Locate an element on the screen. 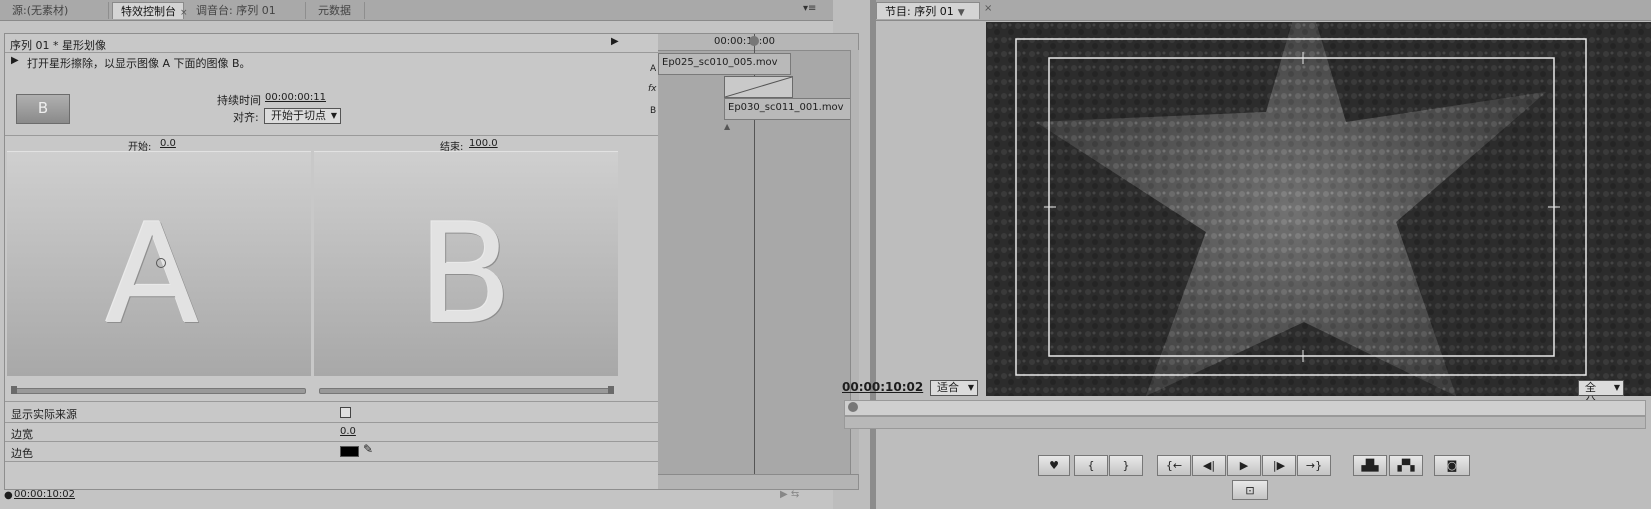 This screenshot has height=509, width=1651. tab-effect-controls-label: 特效控制台 is located at coordinates (148, 11).